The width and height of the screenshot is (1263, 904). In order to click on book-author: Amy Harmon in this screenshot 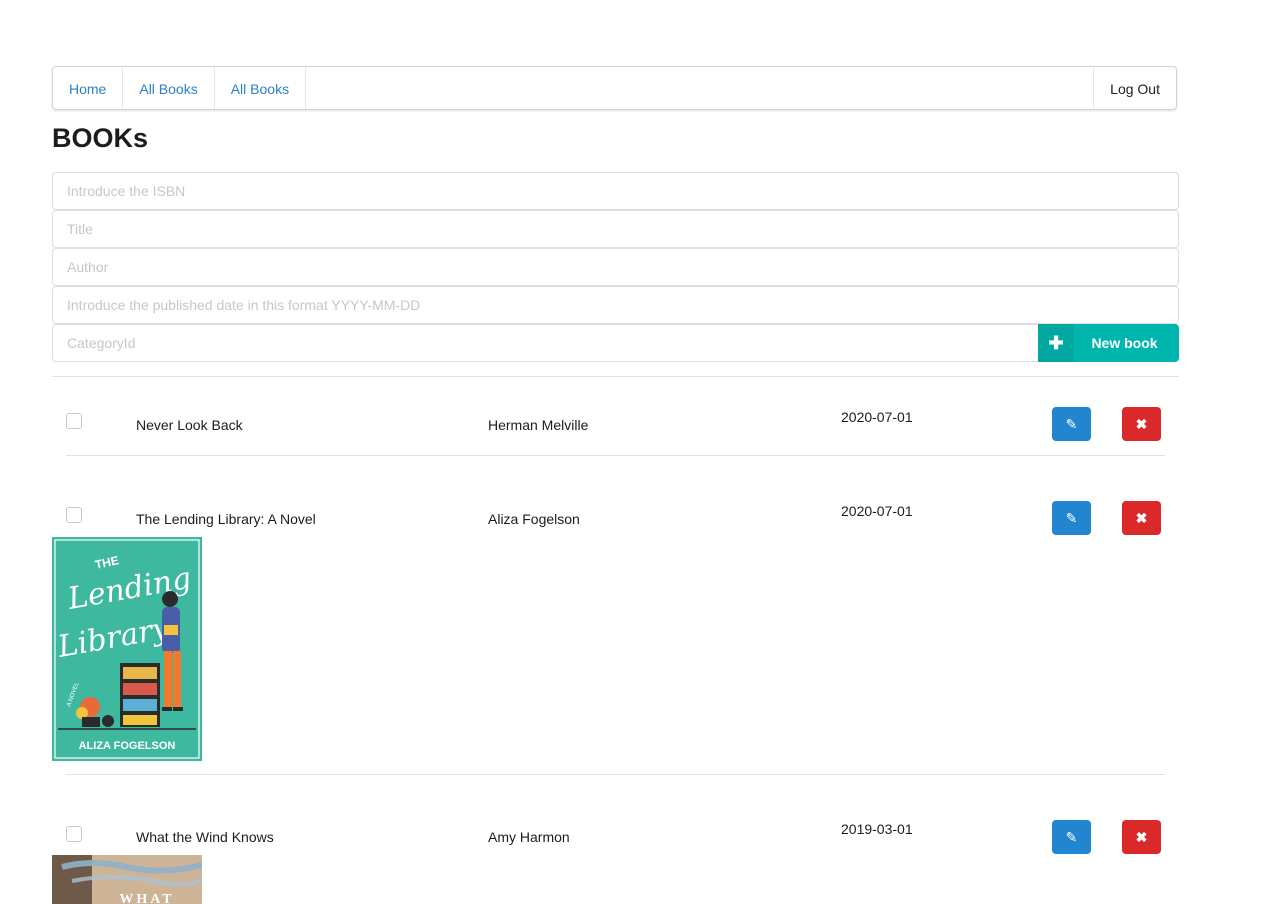, I will do `click(529, 837)`.